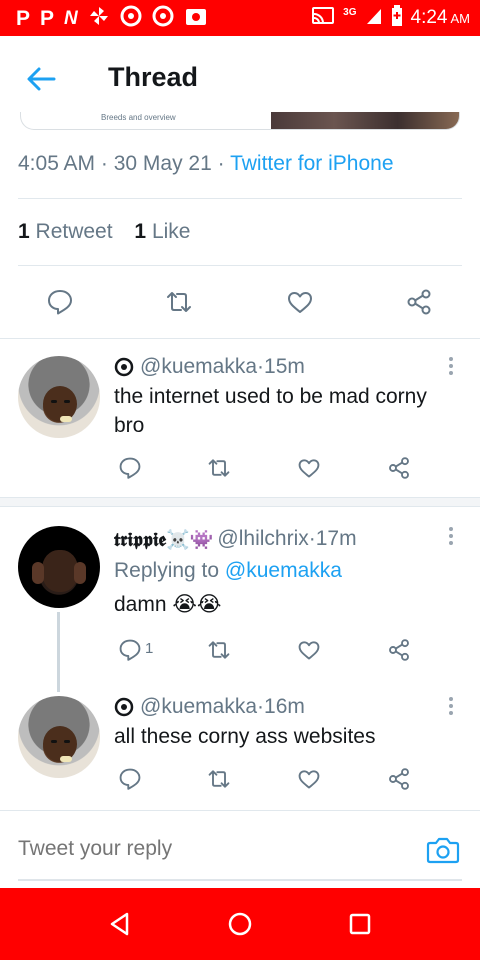 This screenshot has height=960, width=480. I want to click on reply-count: 1, so click(149, 648).